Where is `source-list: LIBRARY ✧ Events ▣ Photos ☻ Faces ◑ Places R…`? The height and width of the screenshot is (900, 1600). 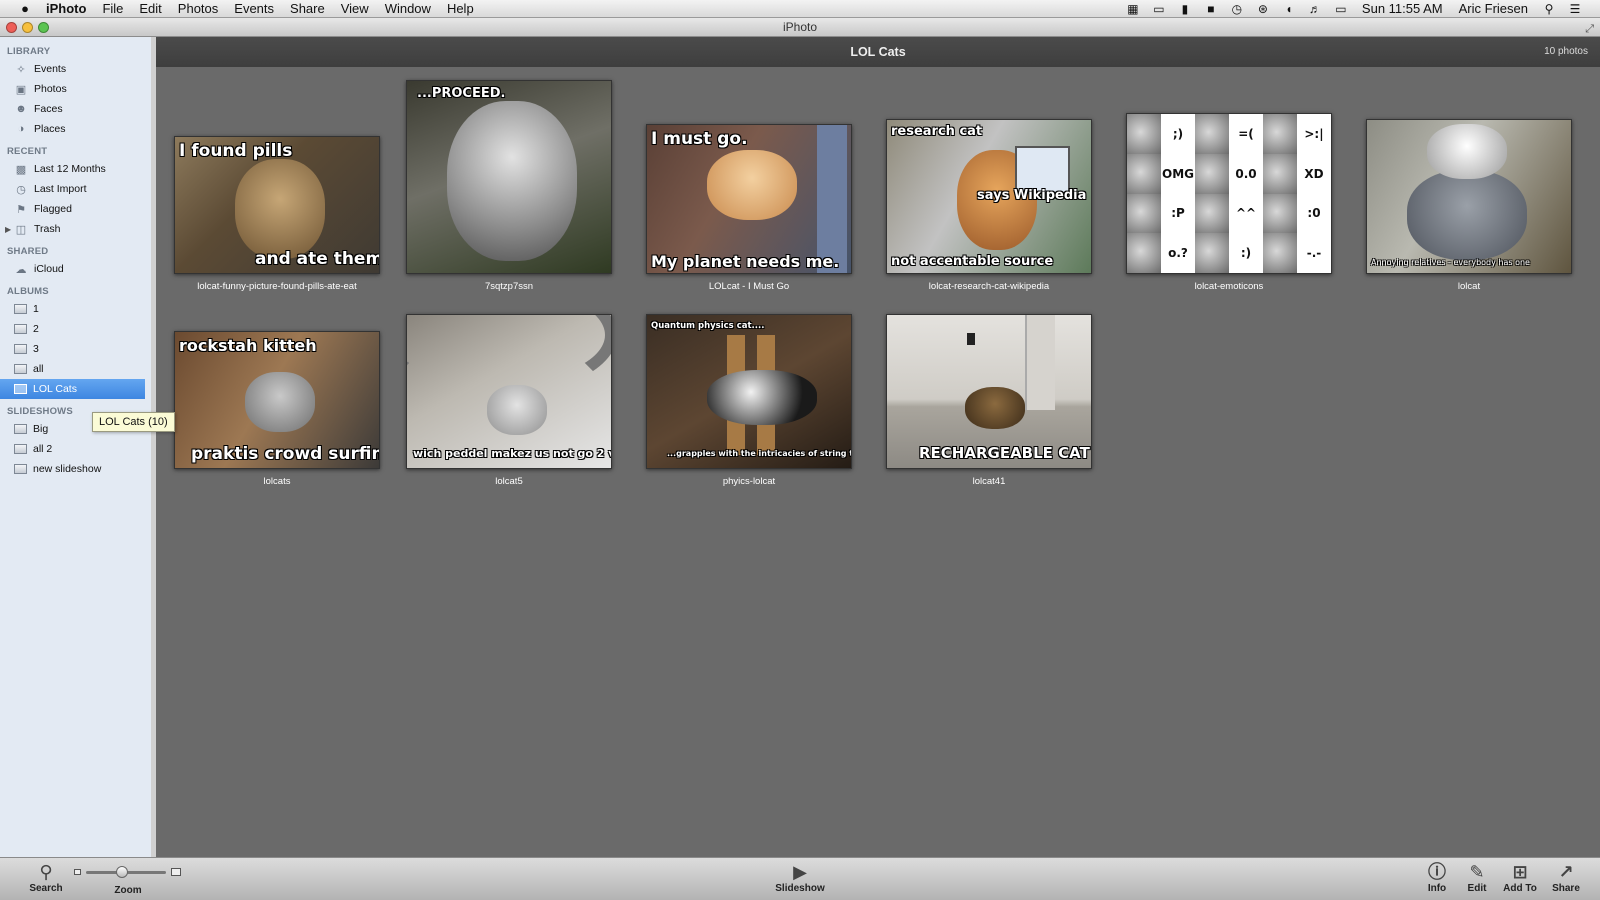 source-list: LIBRARY ✧ Events ▣ Photos ☻ Faces ◑ Places R… is located at coordinates (78, 447).